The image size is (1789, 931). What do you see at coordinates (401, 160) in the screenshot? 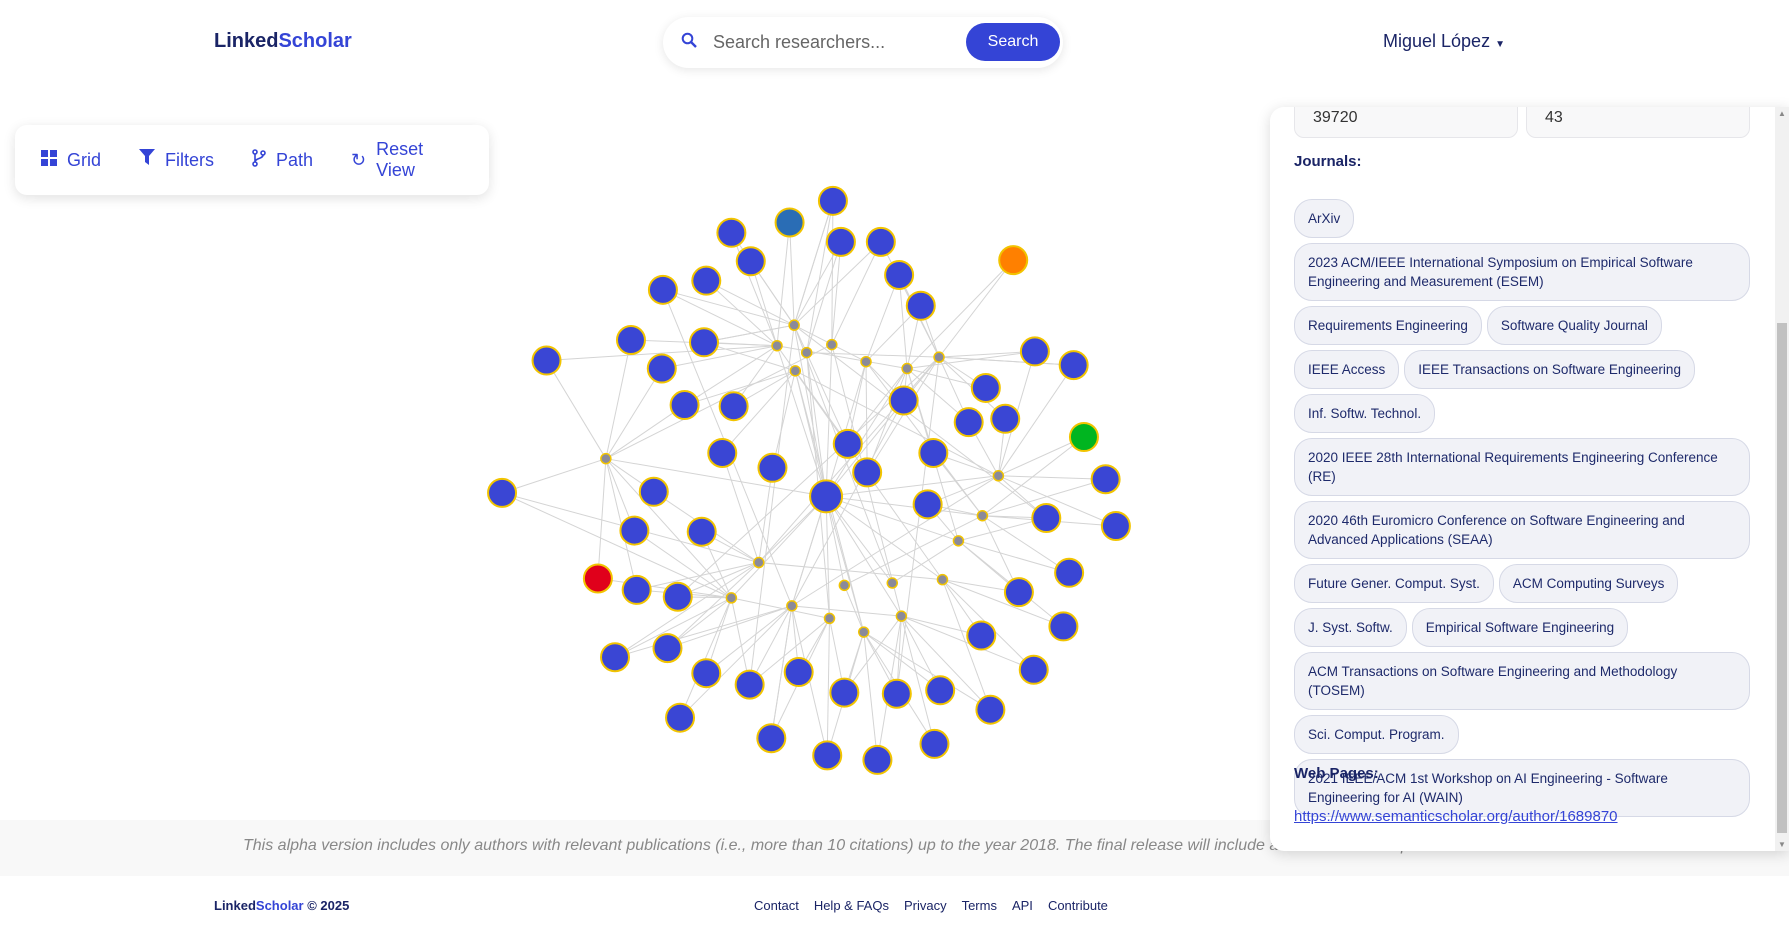
I see `reset-view-button: ↻ Reset View` at bounding box center [401, 160].